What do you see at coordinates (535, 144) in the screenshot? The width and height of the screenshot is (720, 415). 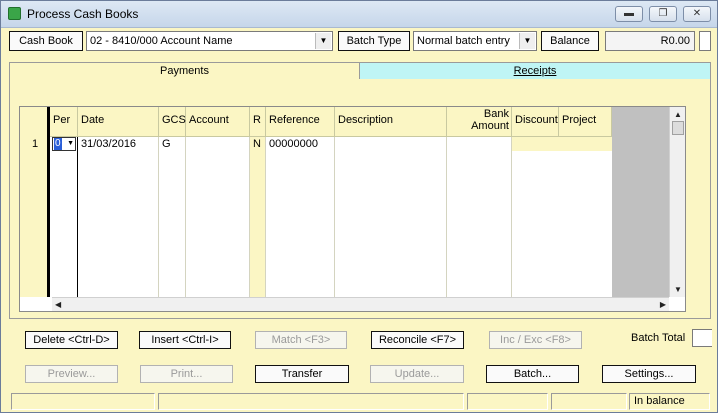 I see `cell-discount` at bounding box center [535, 144].